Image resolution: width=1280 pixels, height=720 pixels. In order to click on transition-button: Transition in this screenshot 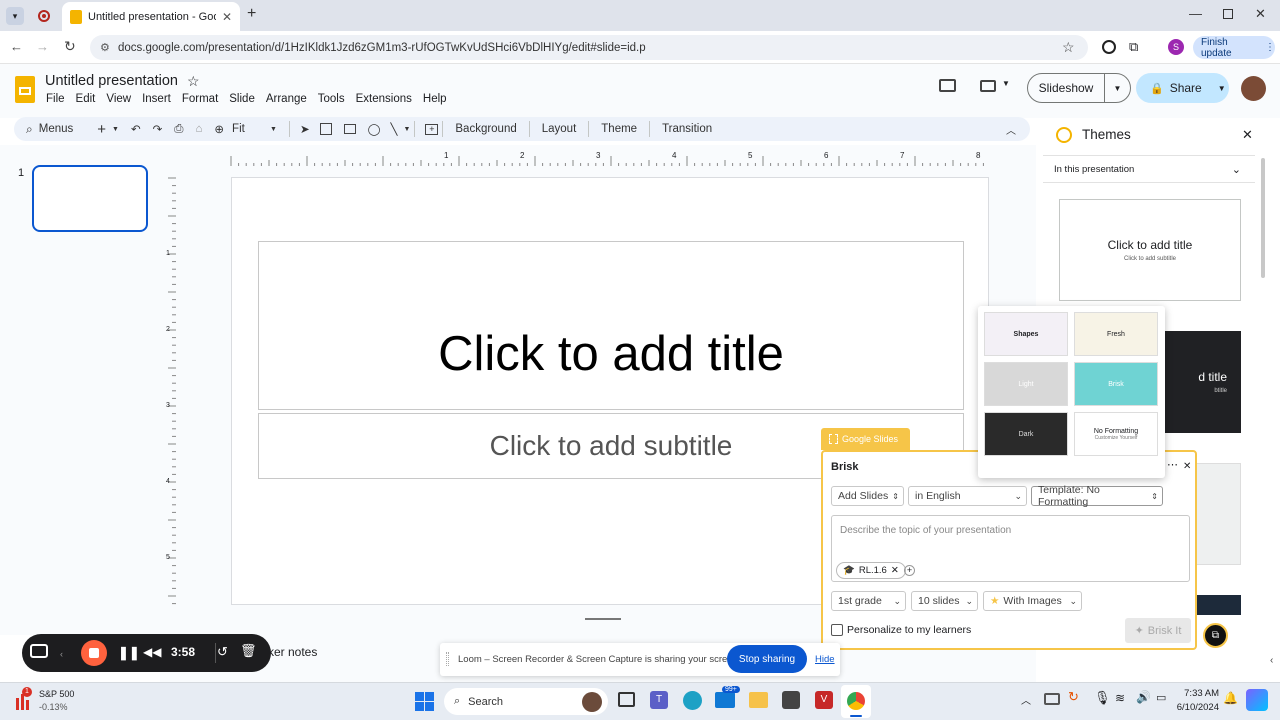, I will do `click(687, 129)`.